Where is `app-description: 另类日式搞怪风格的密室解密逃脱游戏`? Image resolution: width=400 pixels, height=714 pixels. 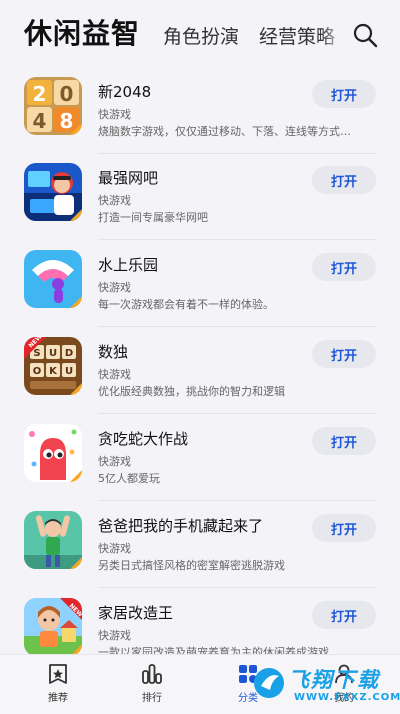
app-description: 另类日式搞怪风格的密室解密逃脱游戏 is located at coordinates (191, 565).